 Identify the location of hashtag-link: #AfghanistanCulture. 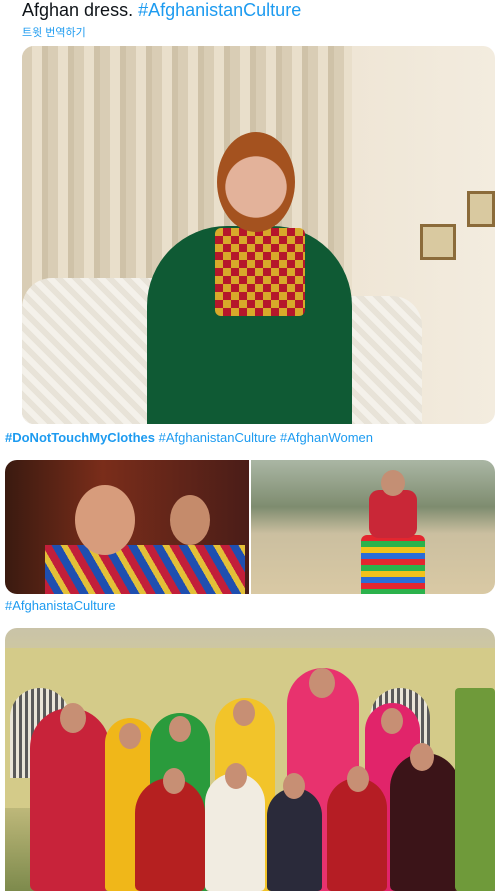
(219, 10).